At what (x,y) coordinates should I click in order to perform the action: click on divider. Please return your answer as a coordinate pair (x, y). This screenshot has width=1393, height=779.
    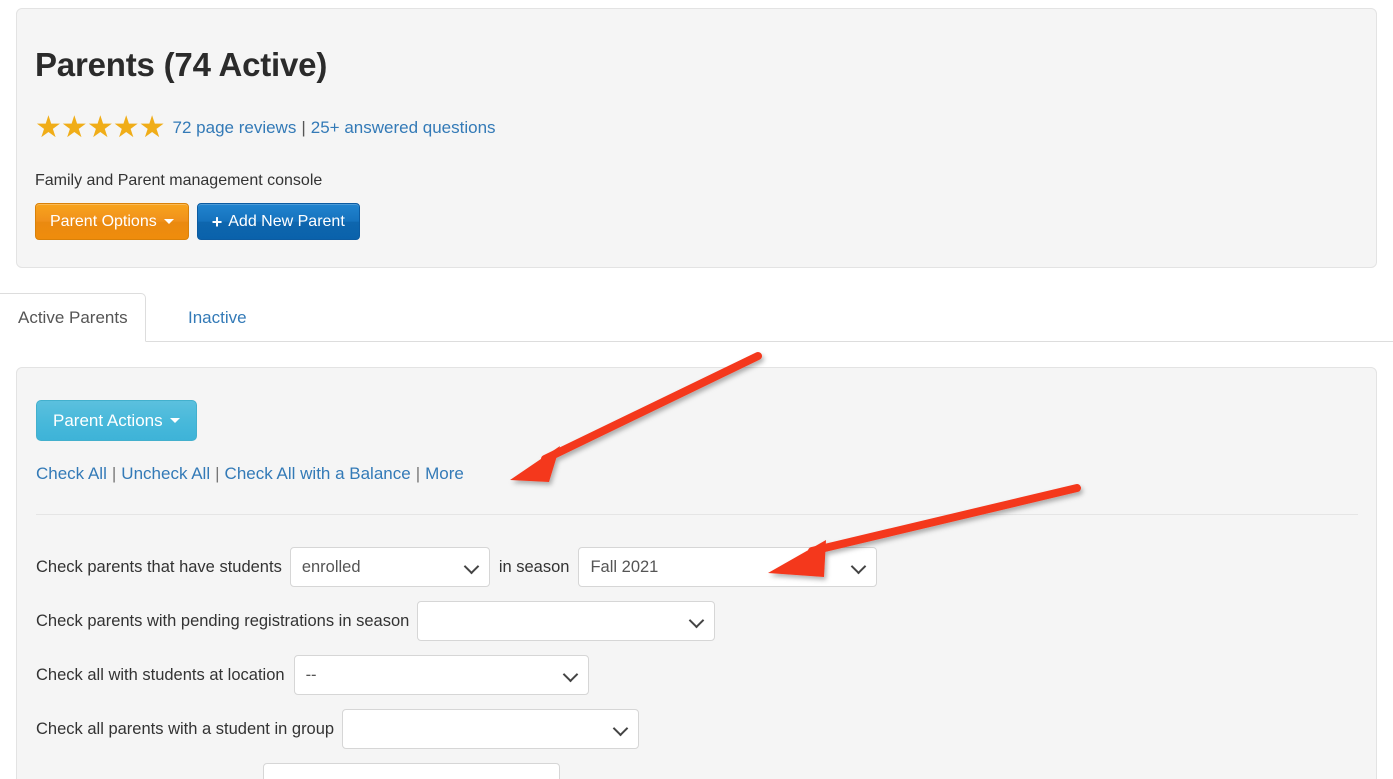
    Looking at the image, I should click on (697, 514).